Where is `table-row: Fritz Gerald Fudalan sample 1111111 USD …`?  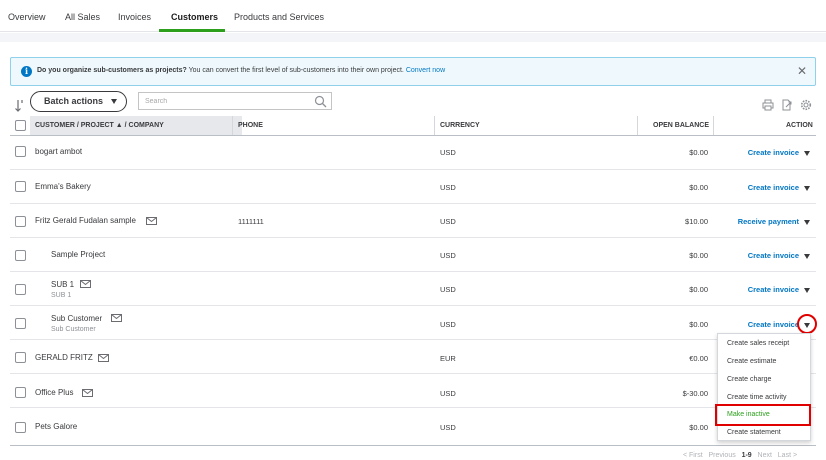
table-row: Fritz Gerald Fudalan sample 1111111 USD … is located at coordinates (413, 221).